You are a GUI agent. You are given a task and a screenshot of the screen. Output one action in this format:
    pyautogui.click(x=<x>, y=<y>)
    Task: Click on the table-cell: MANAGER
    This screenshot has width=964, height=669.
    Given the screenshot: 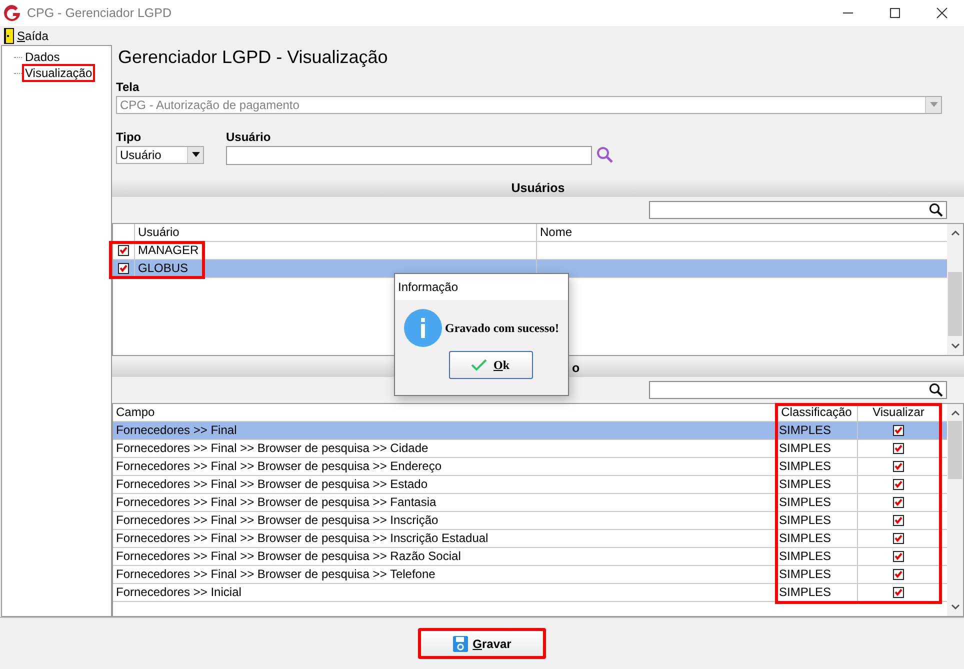 What is the action you would take?
    pyautogui.click(x=336, y=250)
    